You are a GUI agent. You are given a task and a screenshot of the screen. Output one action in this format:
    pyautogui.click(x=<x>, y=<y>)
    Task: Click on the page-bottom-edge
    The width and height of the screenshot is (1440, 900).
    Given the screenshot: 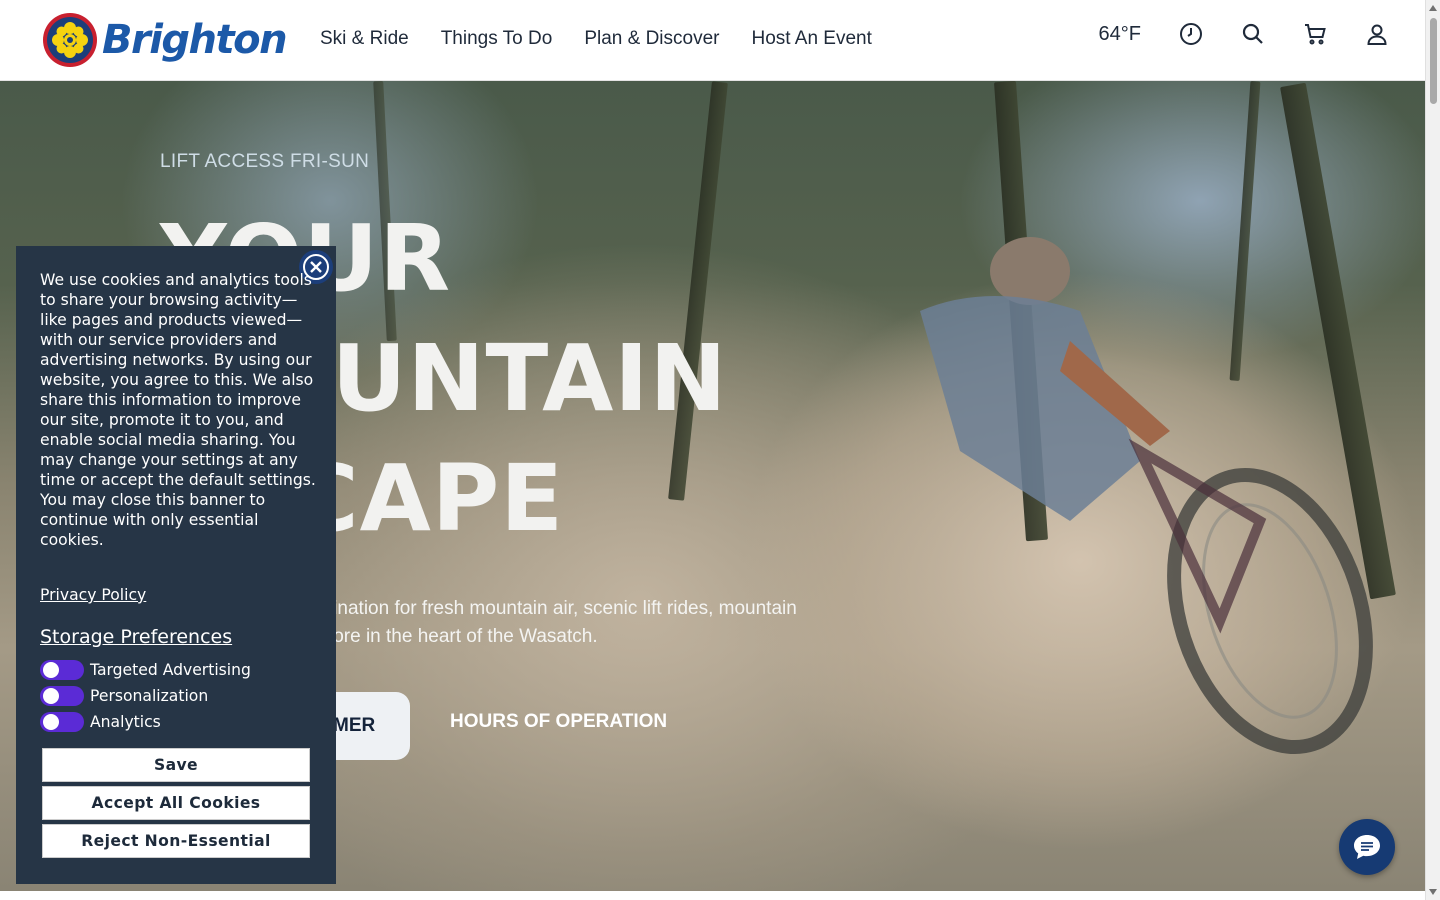 What is the action you would take?
    pyautogui.click(x=712, y=895)
    